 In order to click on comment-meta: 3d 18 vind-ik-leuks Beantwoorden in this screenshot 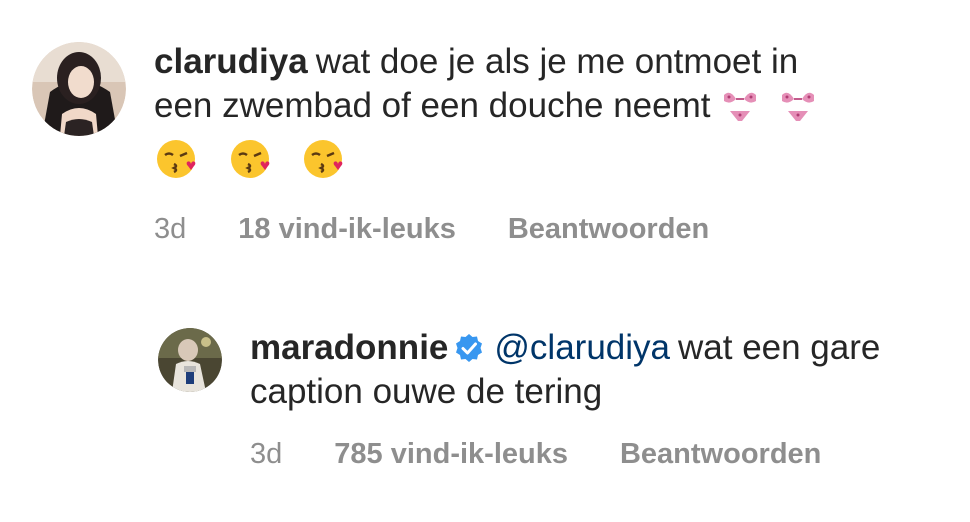, I will do `click(553, 229)`.